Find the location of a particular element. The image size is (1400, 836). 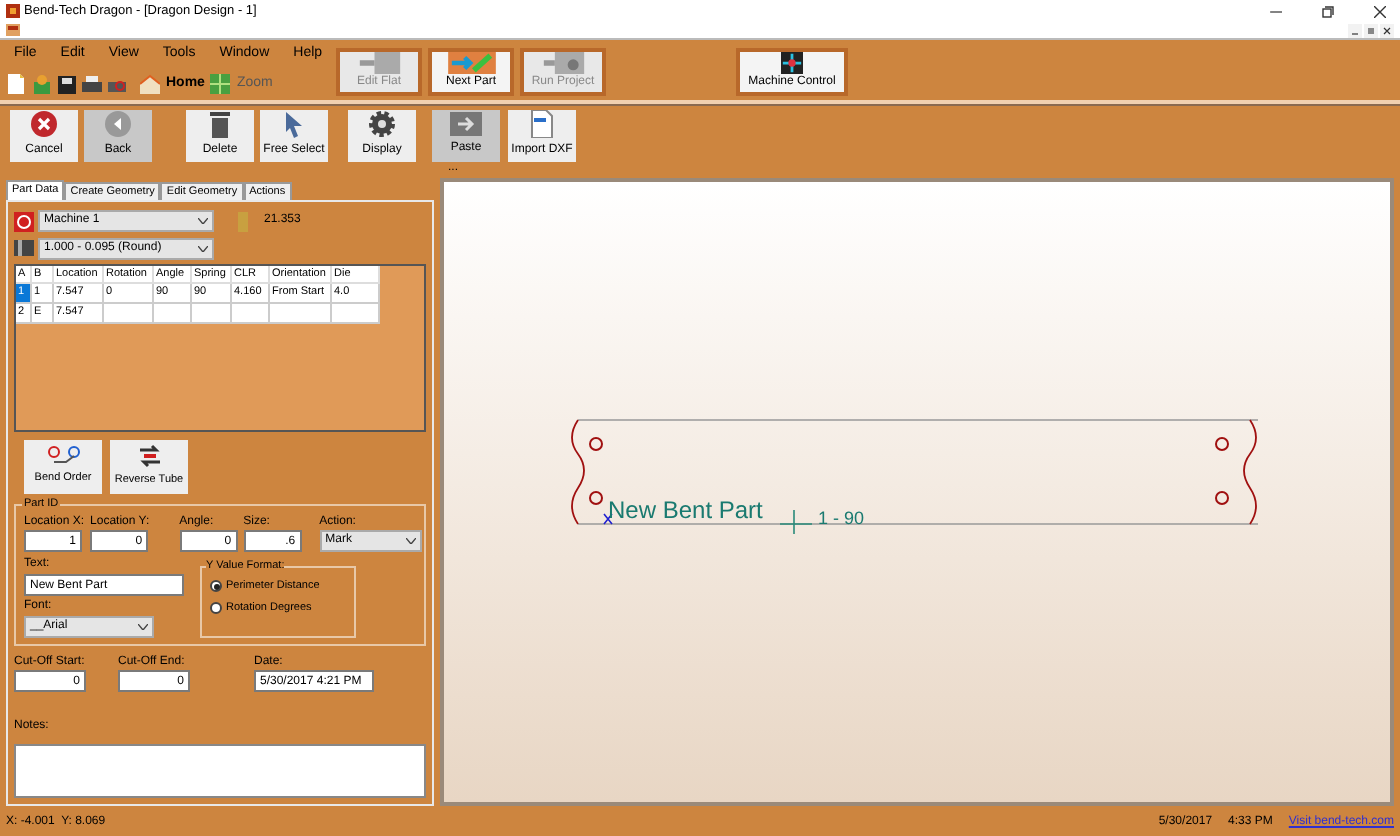

grid-icon is located at coordinates (220, 84).